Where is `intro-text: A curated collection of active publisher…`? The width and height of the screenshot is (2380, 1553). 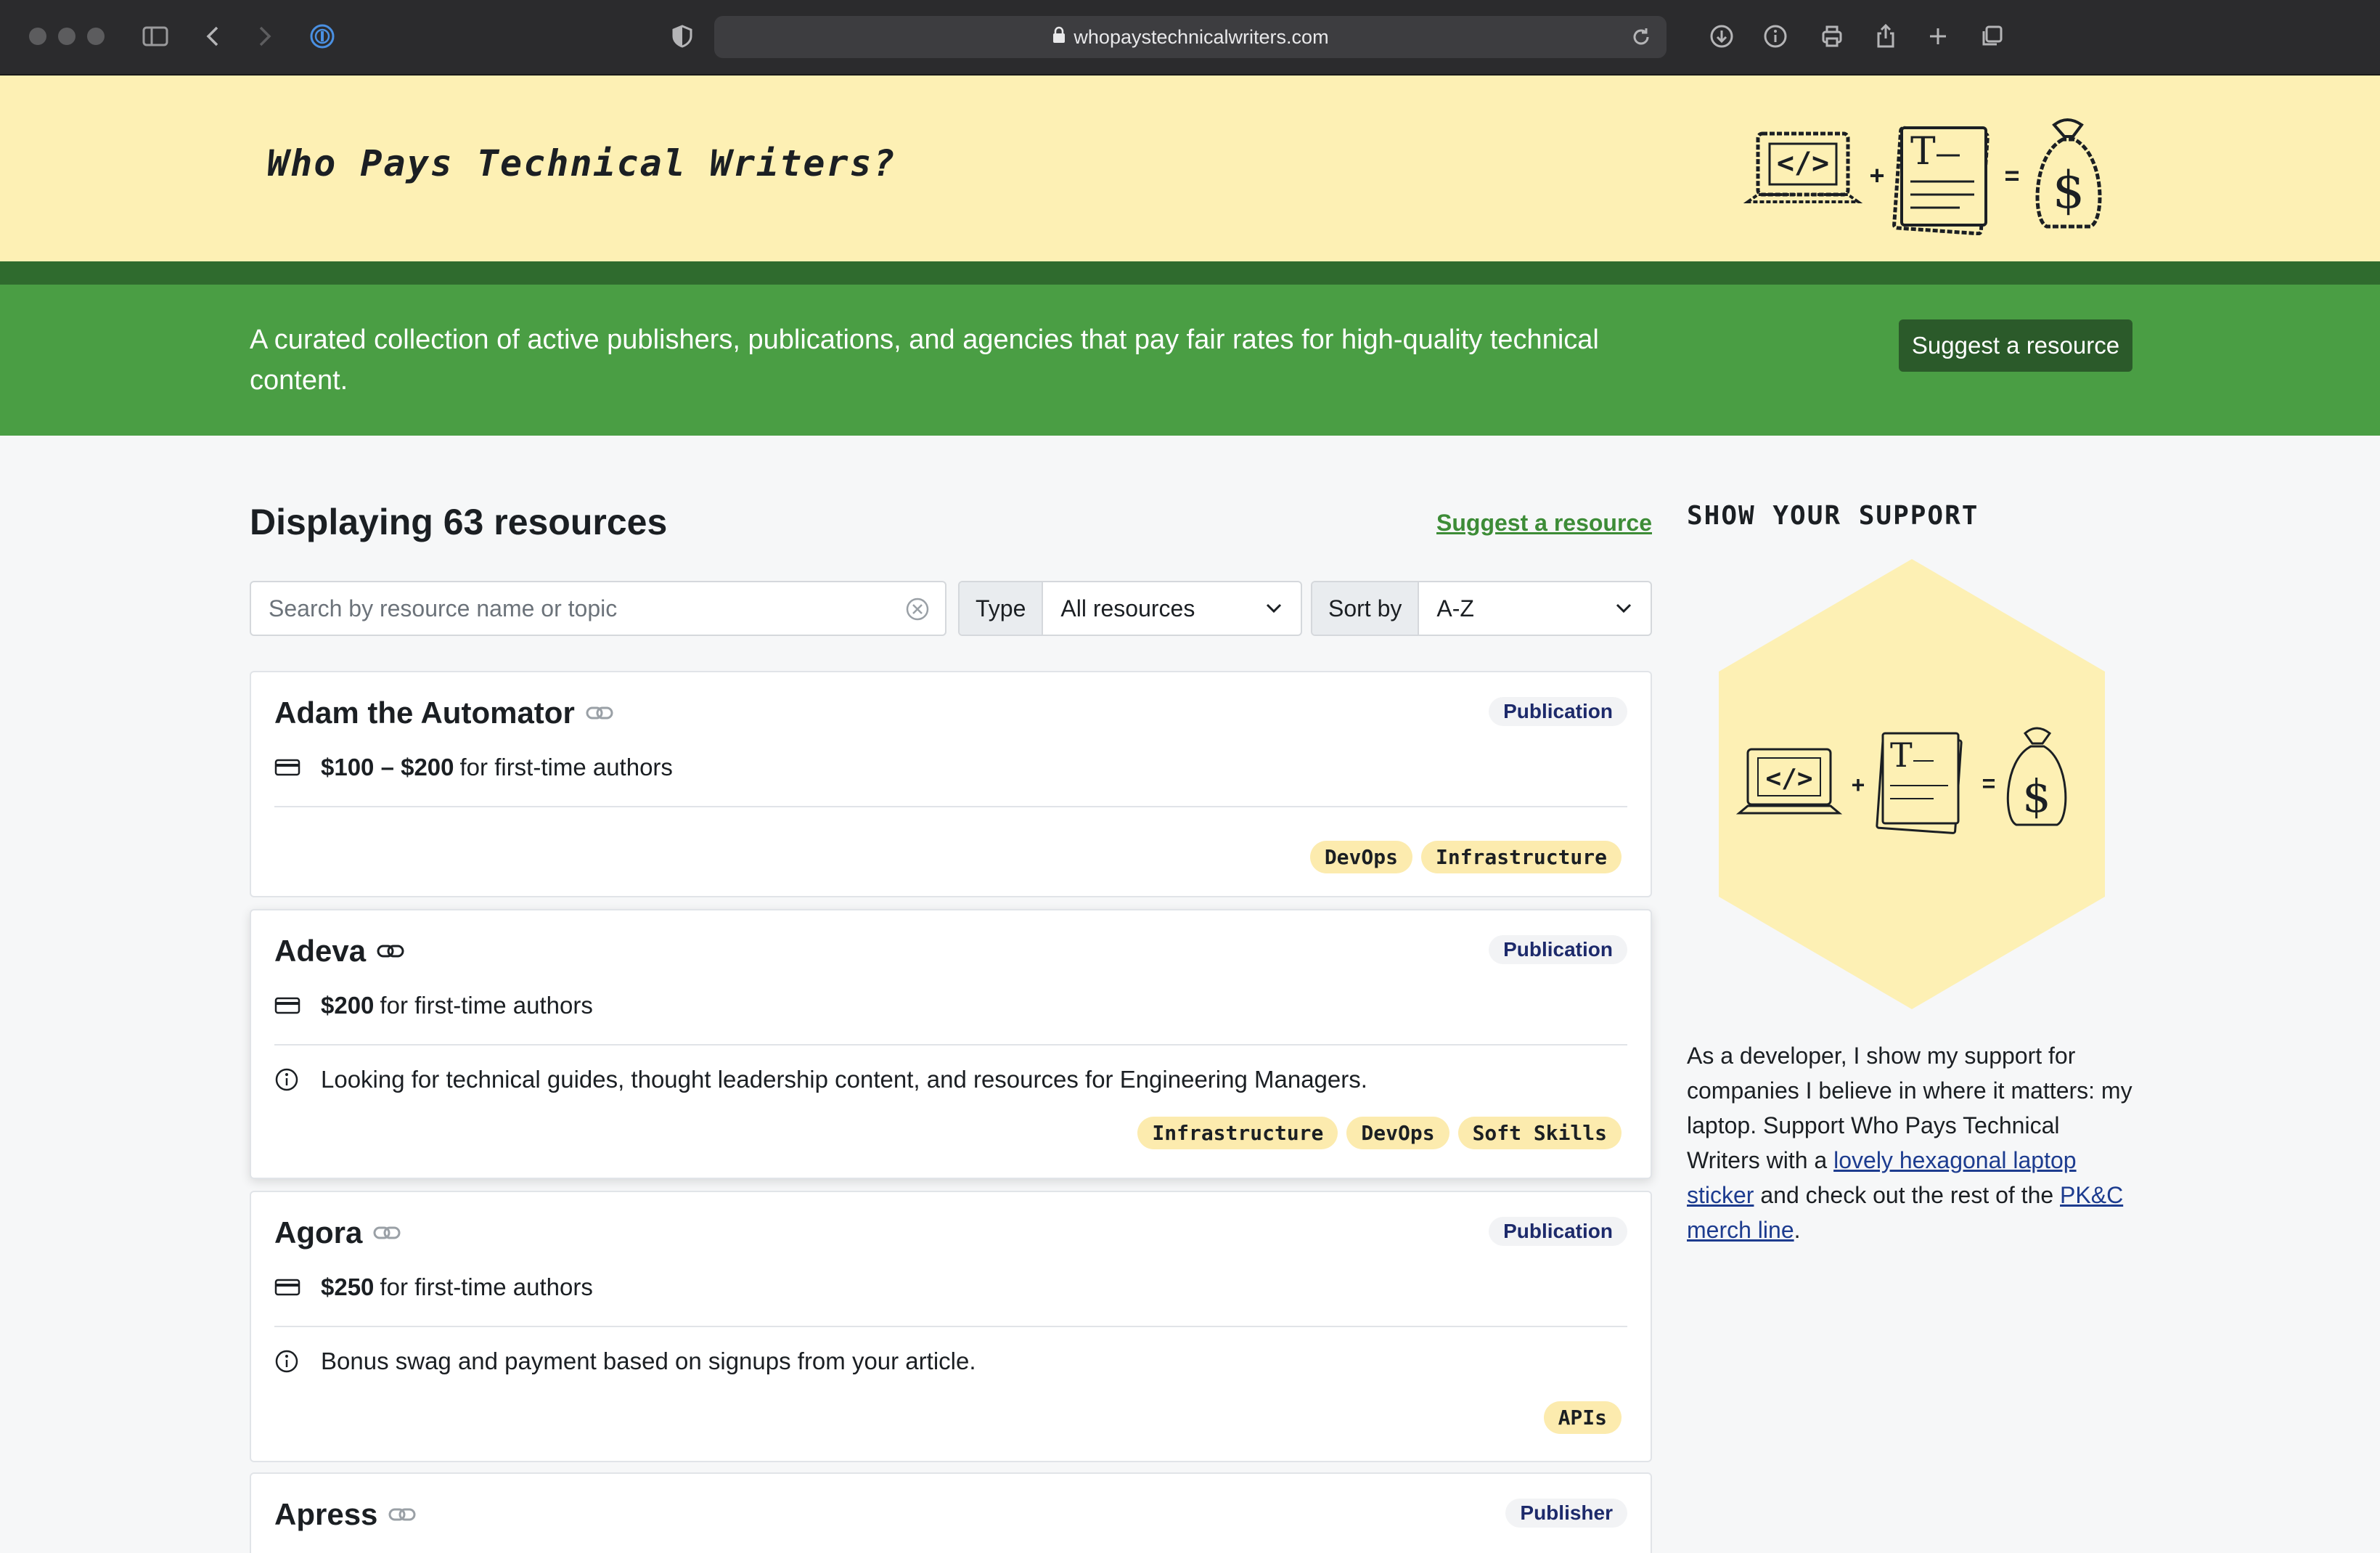 intro-text: A curated collection of active publisher… is located at coordinates (924, 361).